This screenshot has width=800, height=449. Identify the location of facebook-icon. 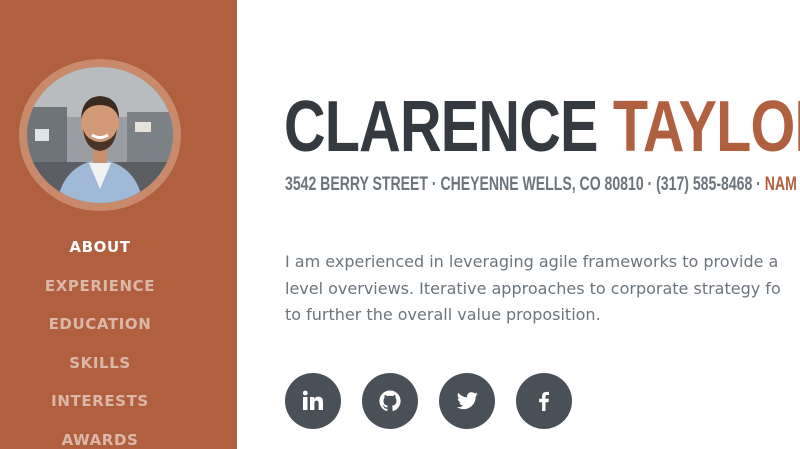
(544, 401).